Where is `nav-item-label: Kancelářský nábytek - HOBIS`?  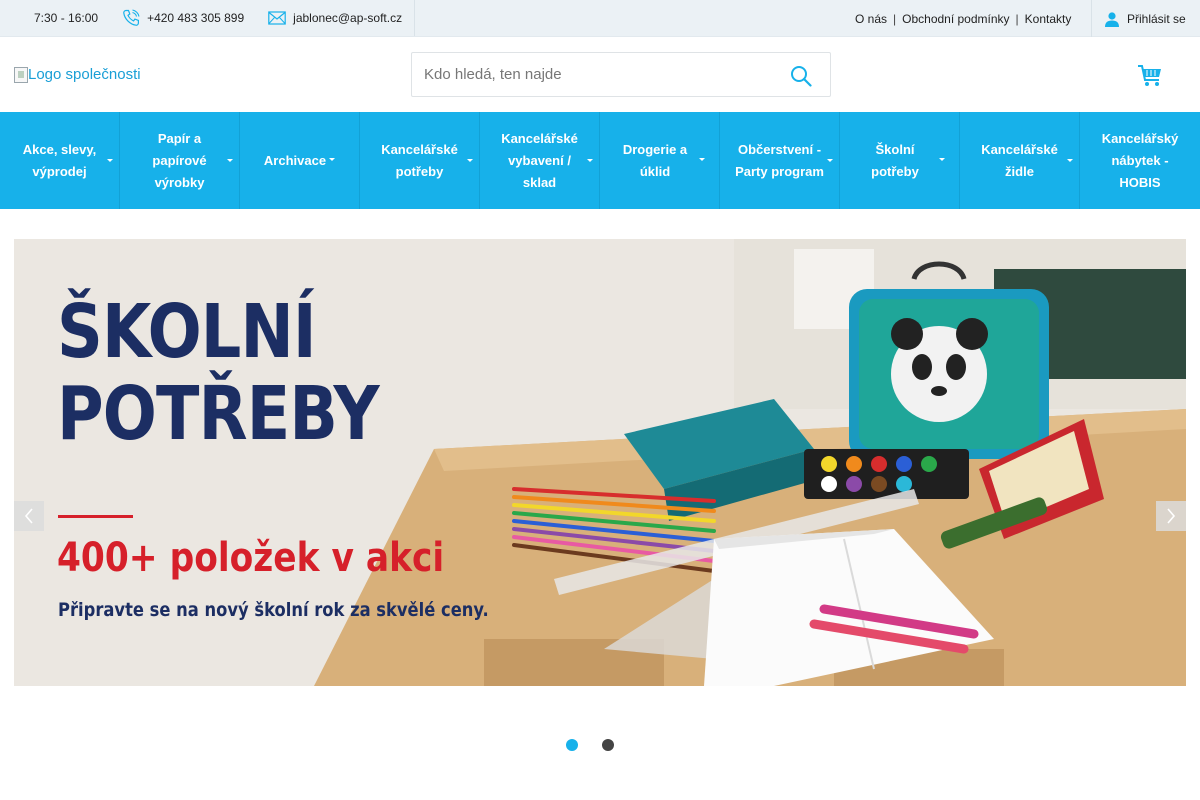 nav-item-label: Kancelářský nábytek - HOBIS is located at coordinates (1140, 160).